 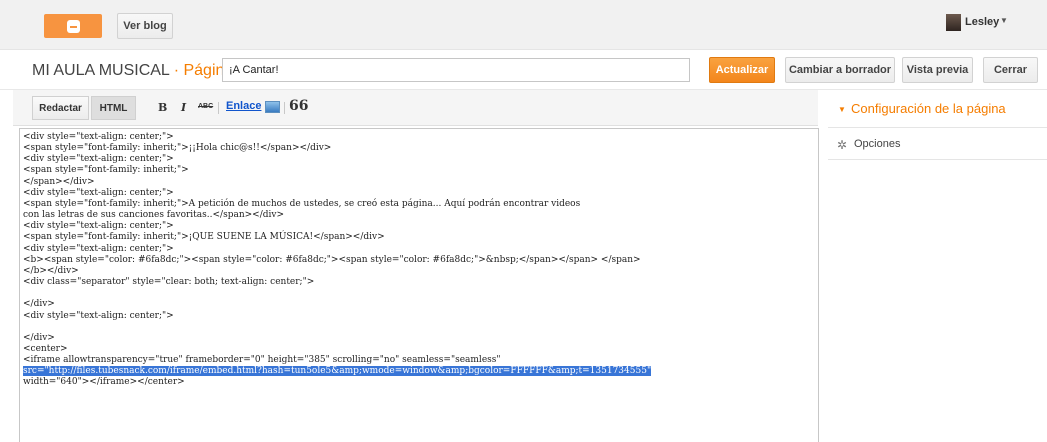 What do you see at coordinates (298, 106) in the screenshot?
I see `quote-icon: 66` at bounding box center [298, 106].